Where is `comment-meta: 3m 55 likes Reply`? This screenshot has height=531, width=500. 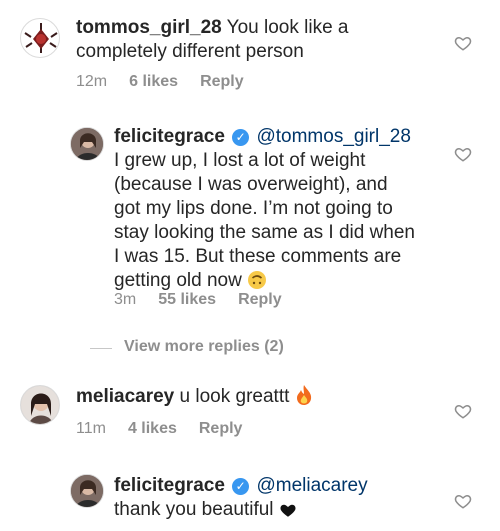 comment-meta: 3m 55 likes Reply is located at coordinates (198, 300).